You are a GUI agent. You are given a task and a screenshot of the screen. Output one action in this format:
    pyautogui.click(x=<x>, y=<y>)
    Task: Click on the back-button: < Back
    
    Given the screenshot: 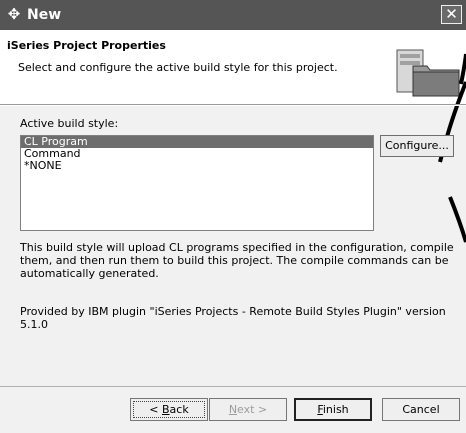 What is the action you would take?
    pyautogui.click(x=169, y=409)
    